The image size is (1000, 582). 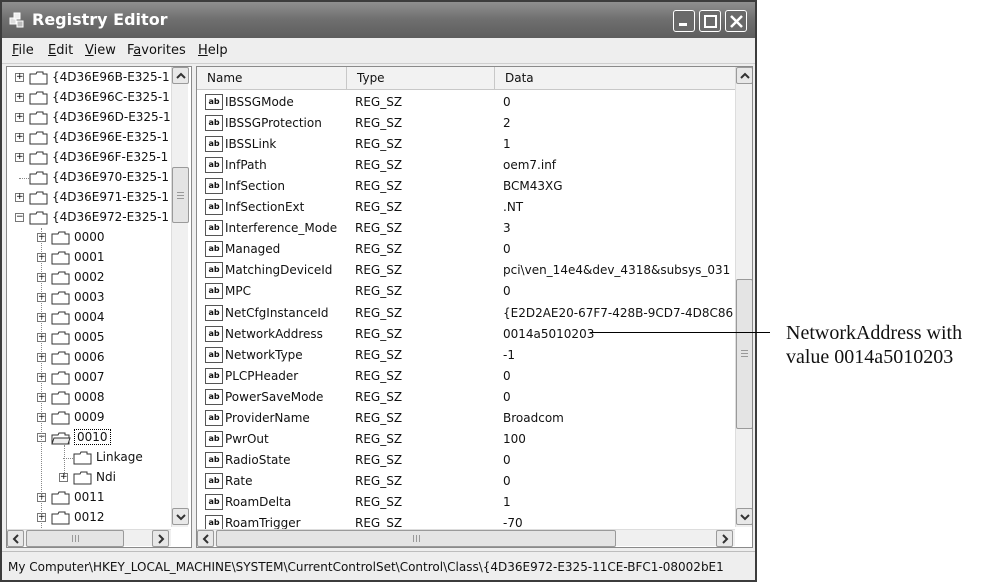 What do you see at coordinates (467, 102) in the screenshot?
I see `value-row: ab IBSSGMode REG_SZ 0` at bounding box center [467, 102].